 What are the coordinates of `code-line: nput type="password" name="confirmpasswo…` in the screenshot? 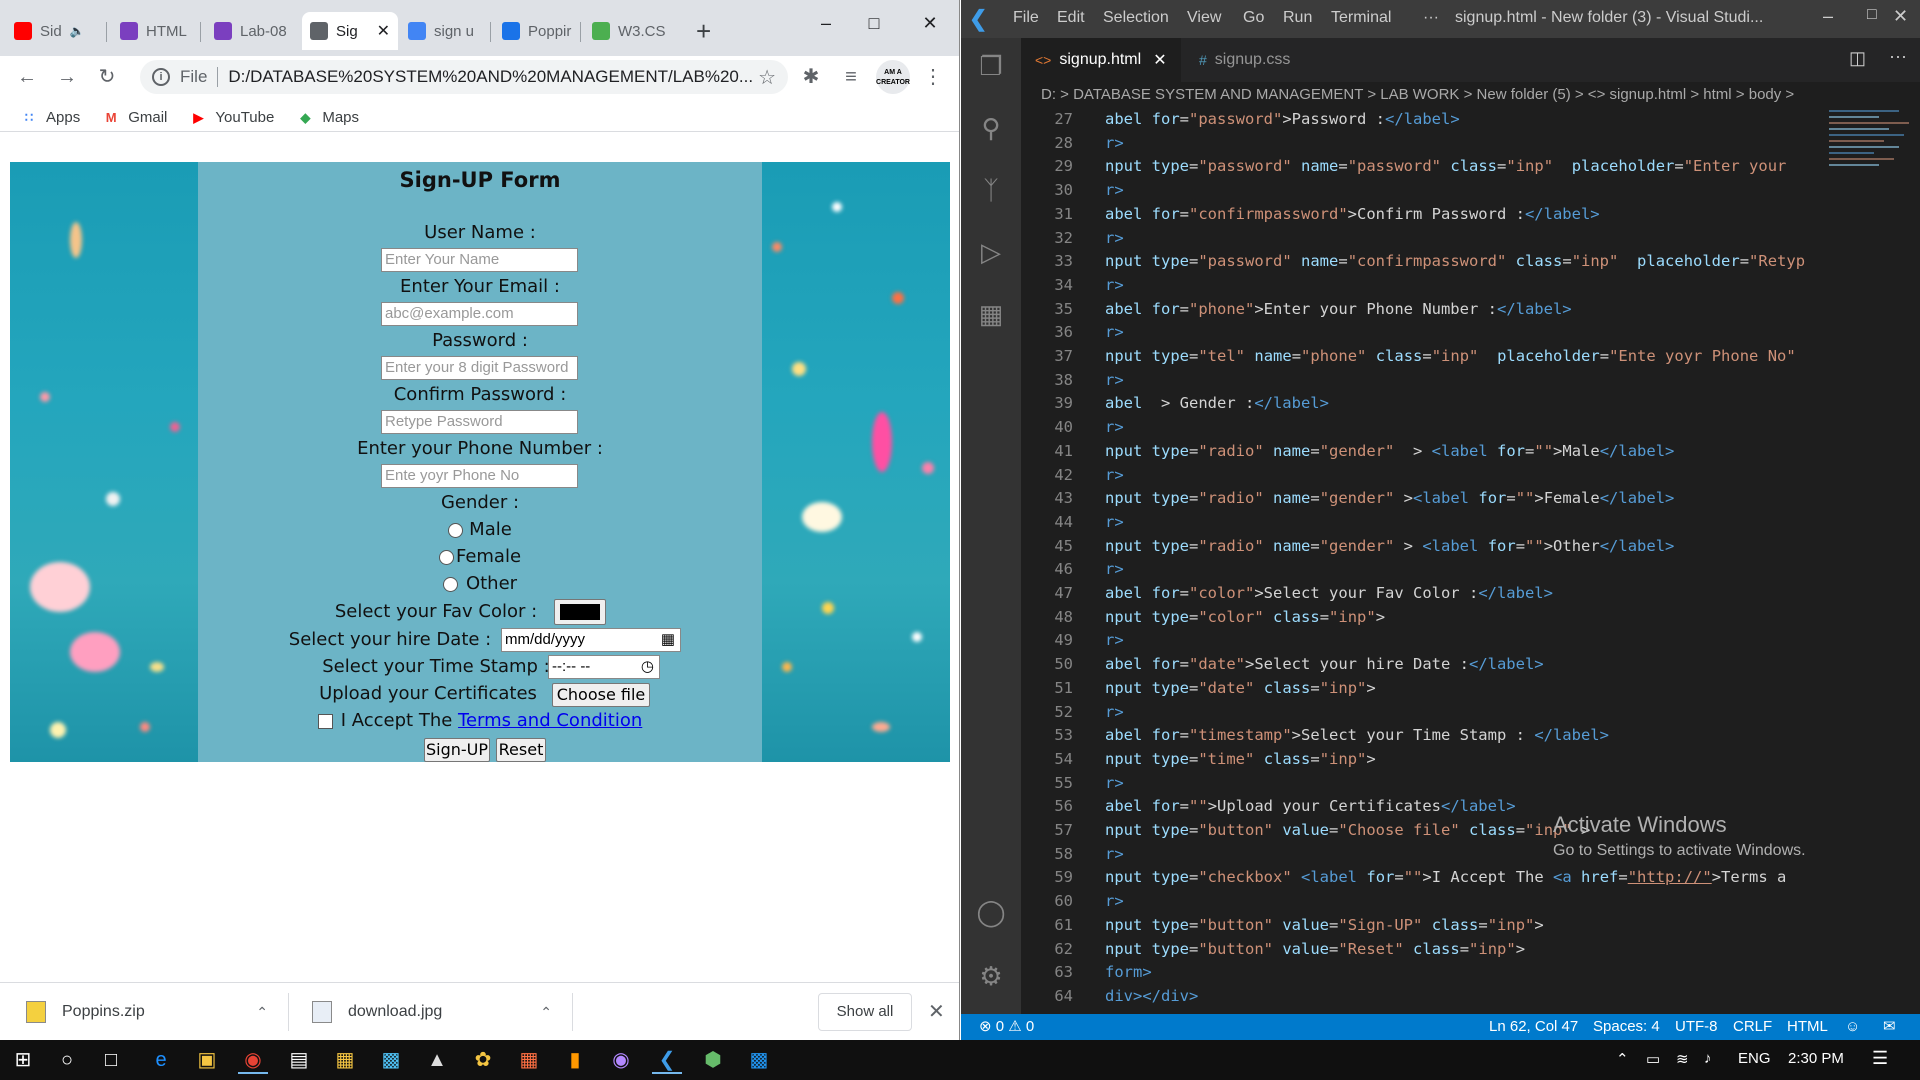 It's located at (1481, 261).